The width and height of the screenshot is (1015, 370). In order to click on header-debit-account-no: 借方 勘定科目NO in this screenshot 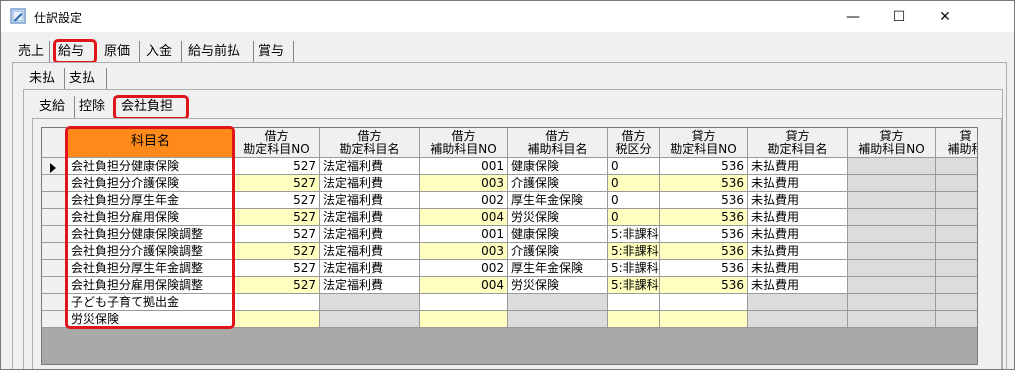, I will do `click(277, 143)`.